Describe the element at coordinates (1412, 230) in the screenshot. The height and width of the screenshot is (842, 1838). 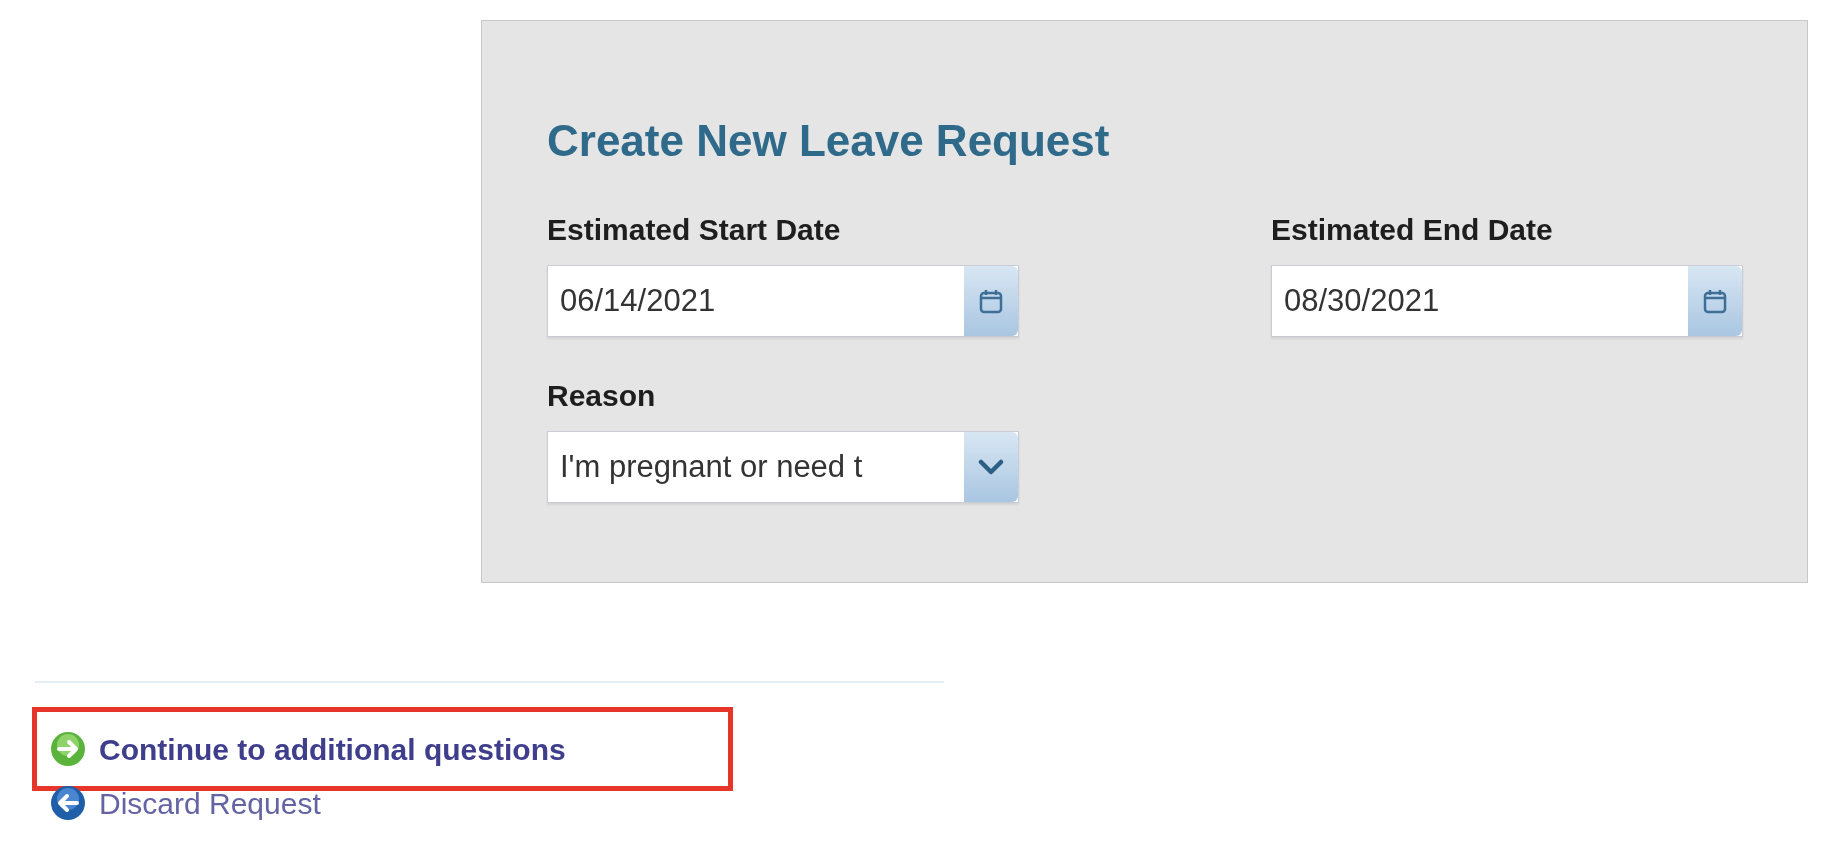
I see `field-label: Estimated End Date` at that location.